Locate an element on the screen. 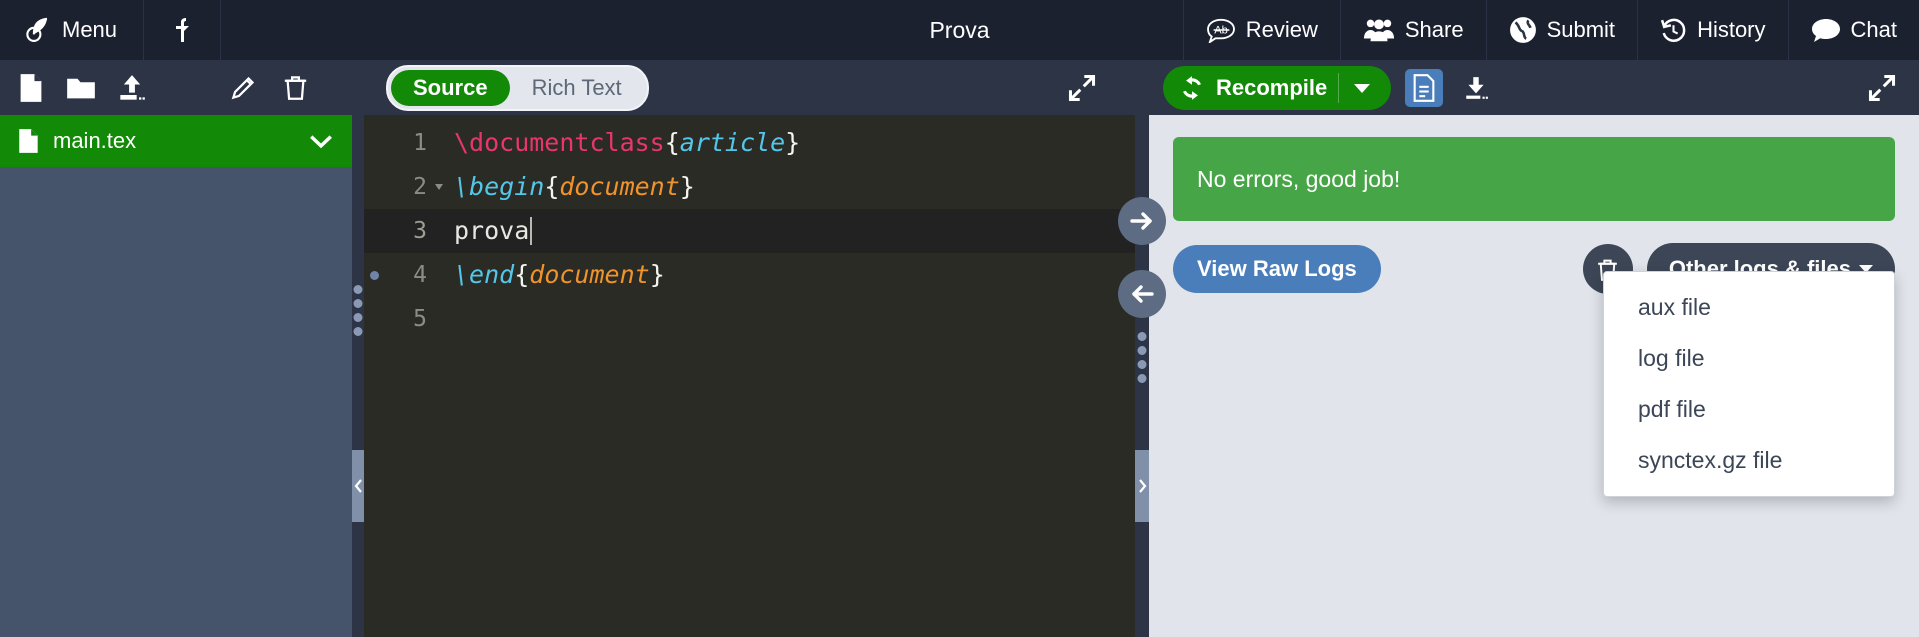  line-number-label: 2 is located at coordinates (420, 187).